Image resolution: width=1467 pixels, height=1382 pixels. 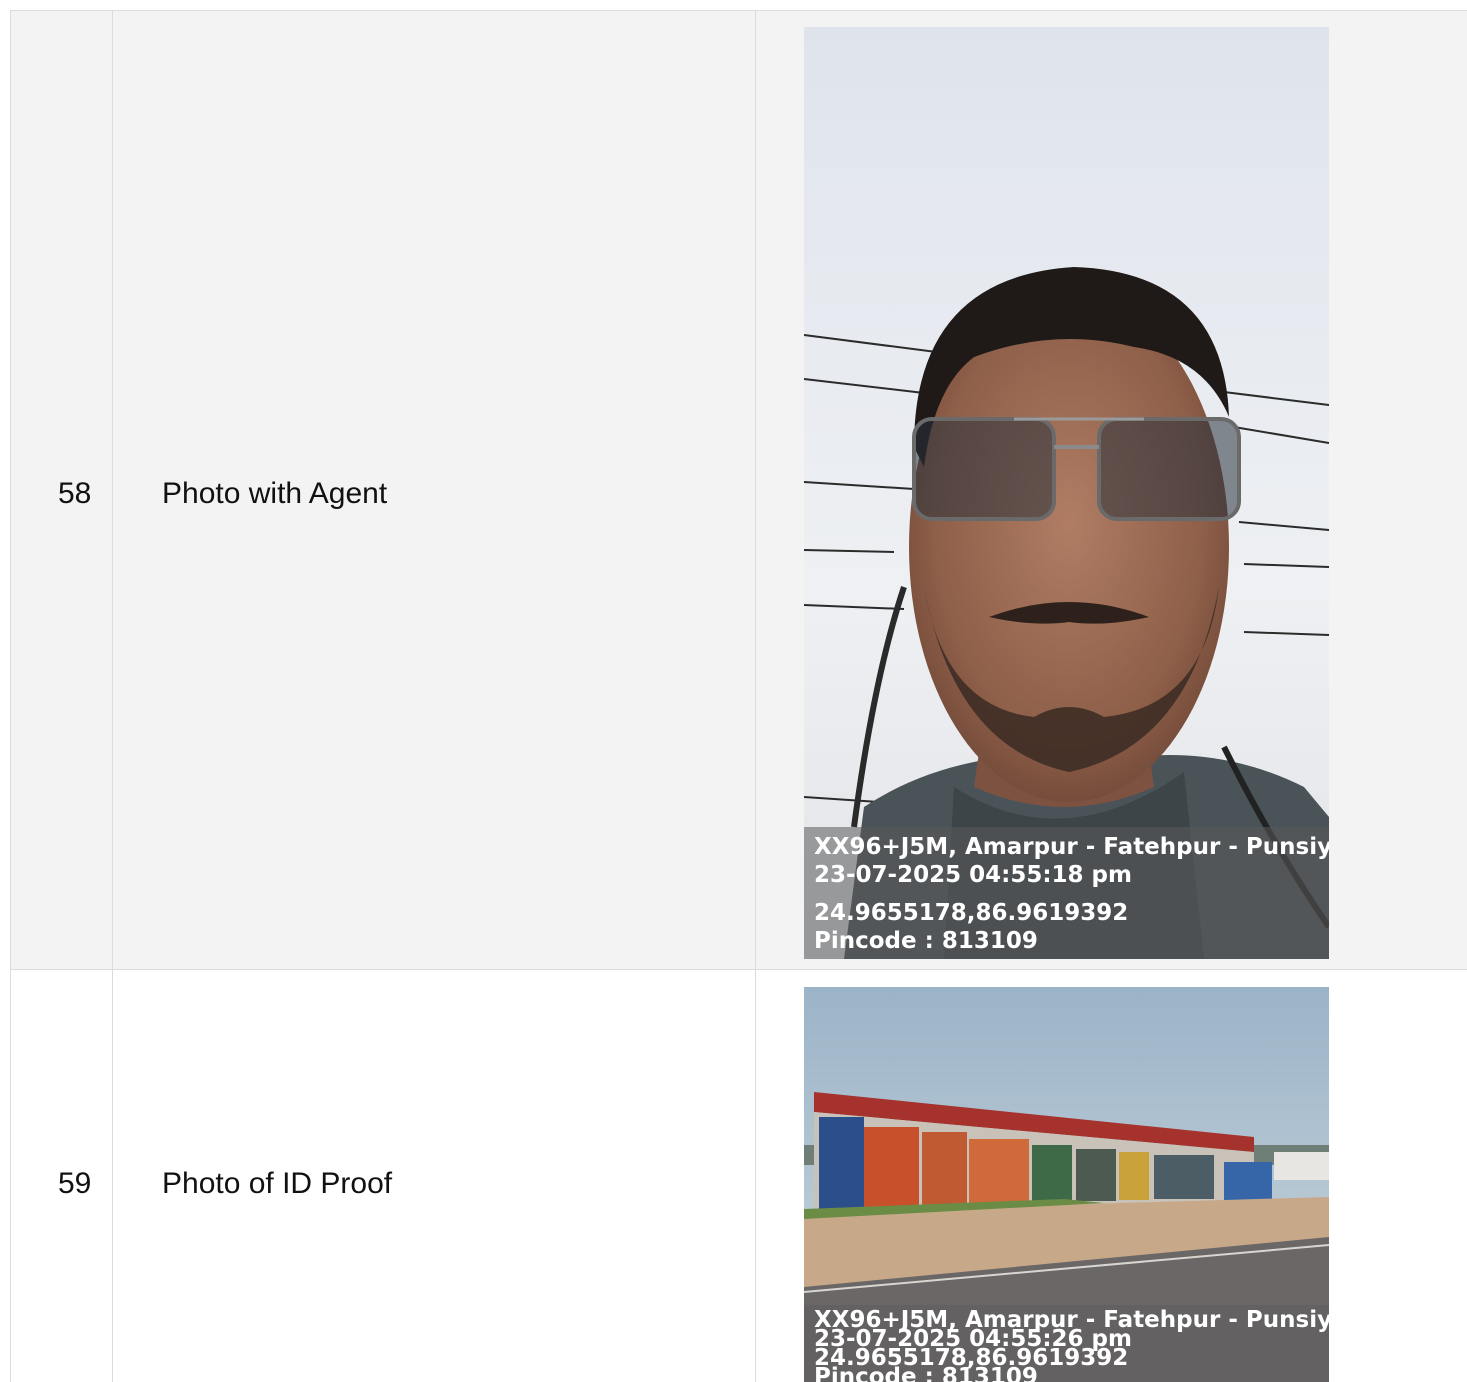 What do you see at coordinates (971, 913) in the screenshot?
I see `stamp-coordinates: 24.9655178,86.9619392` at bounding box center [971, 913].